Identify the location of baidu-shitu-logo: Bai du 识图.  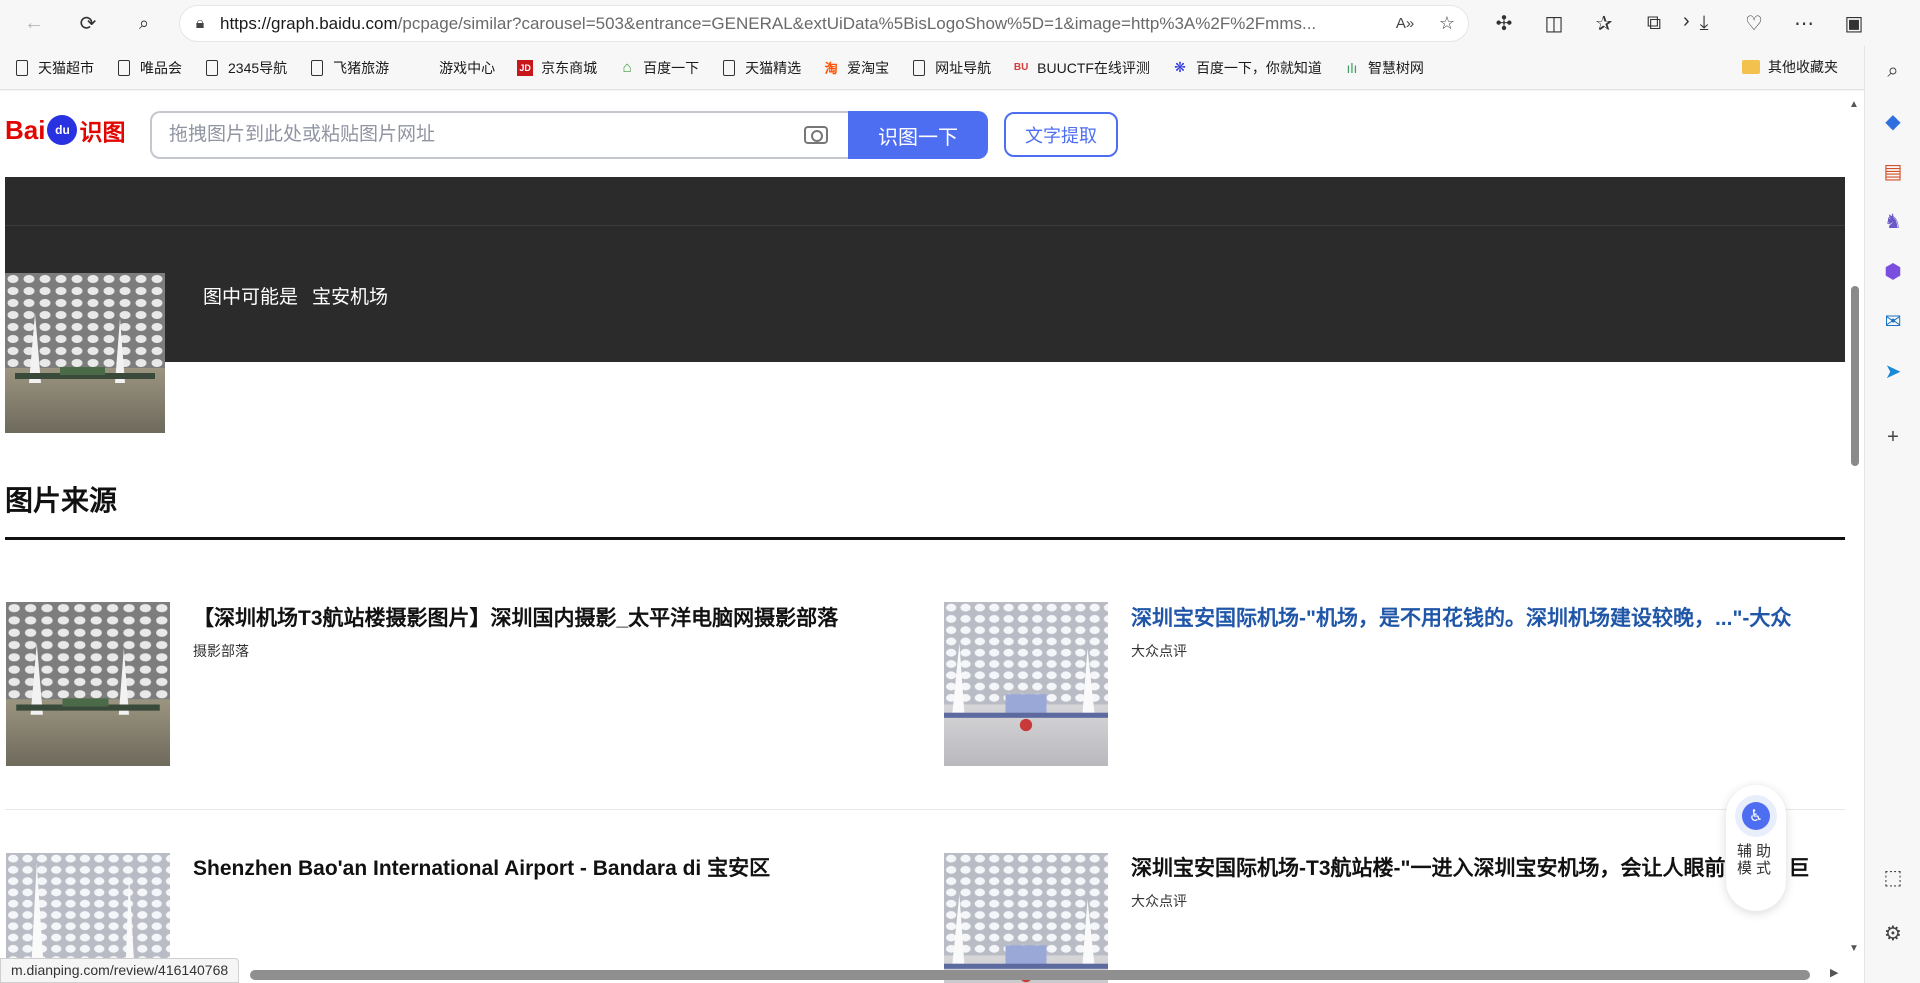
(65, 130).